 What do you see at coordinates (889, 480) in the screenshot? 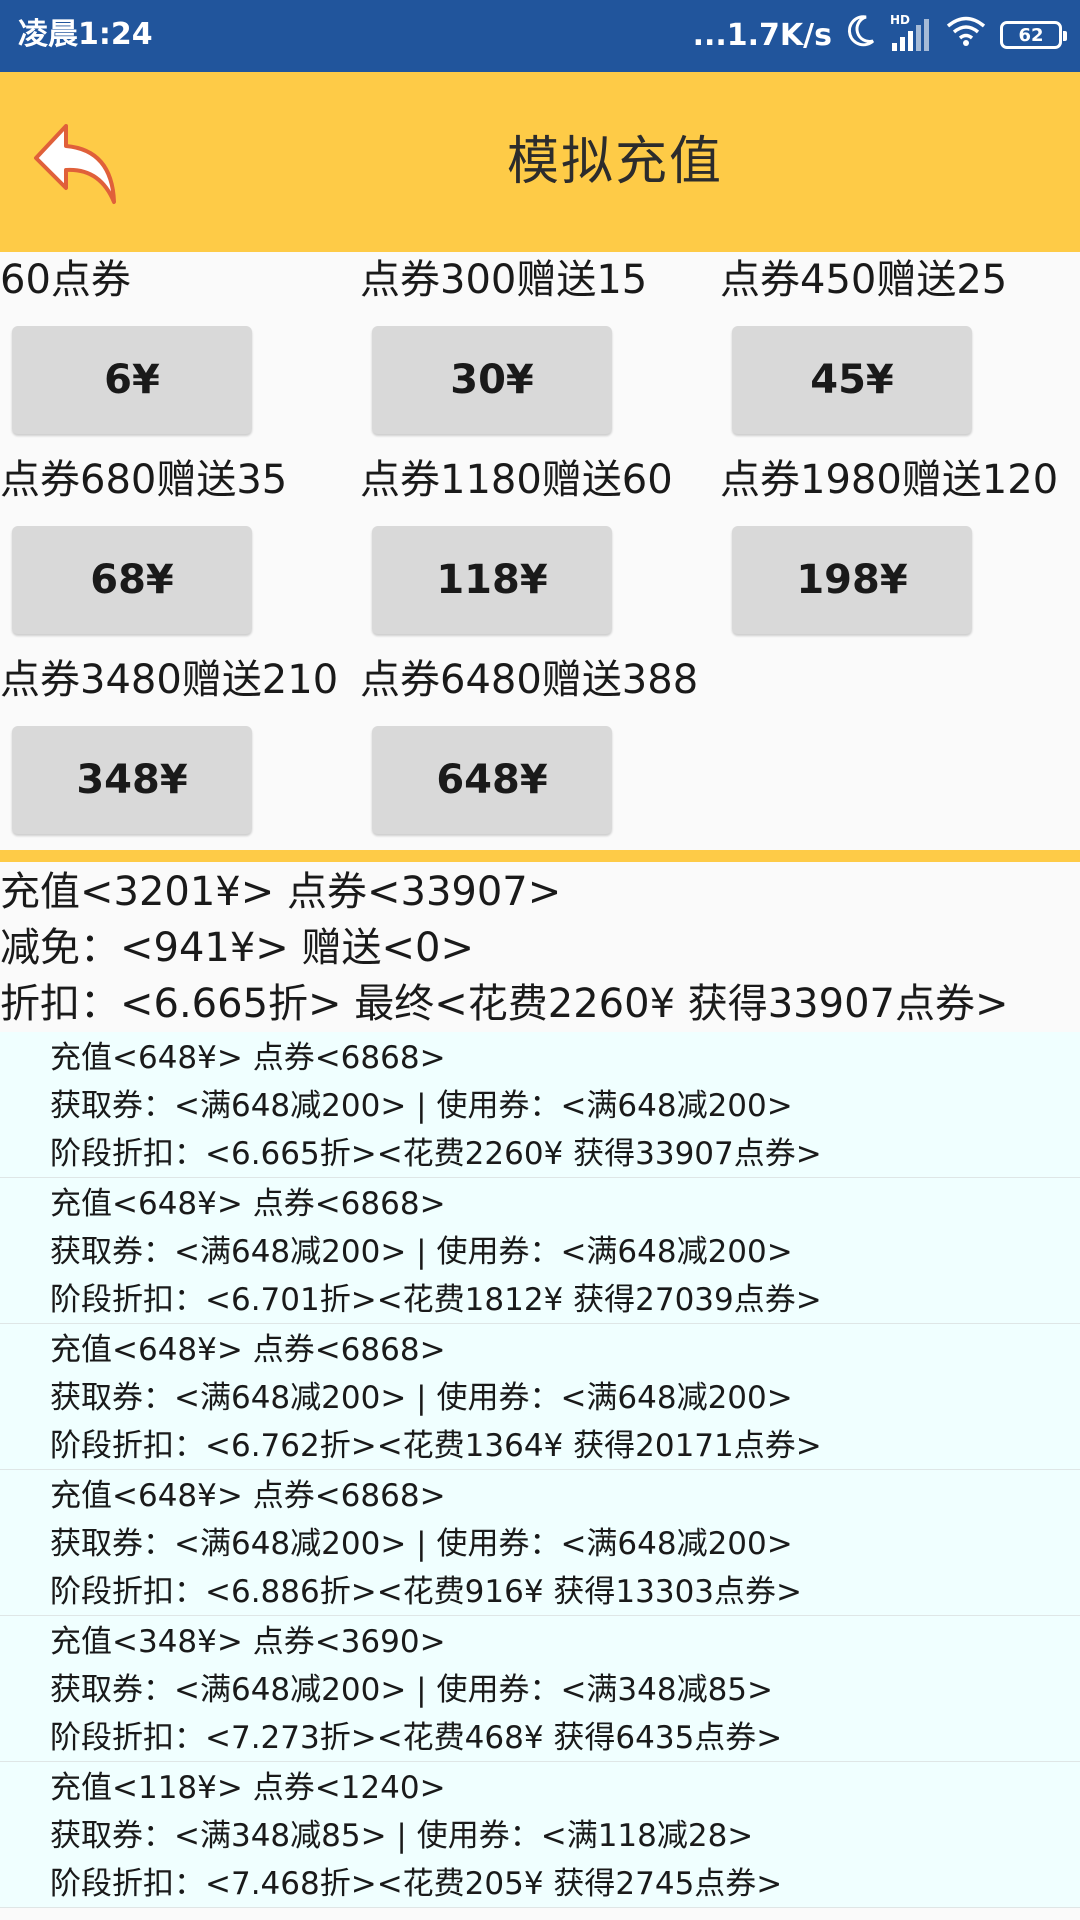
I see `package-label: 点券1980赠送120` at bounding box center [889, 480].